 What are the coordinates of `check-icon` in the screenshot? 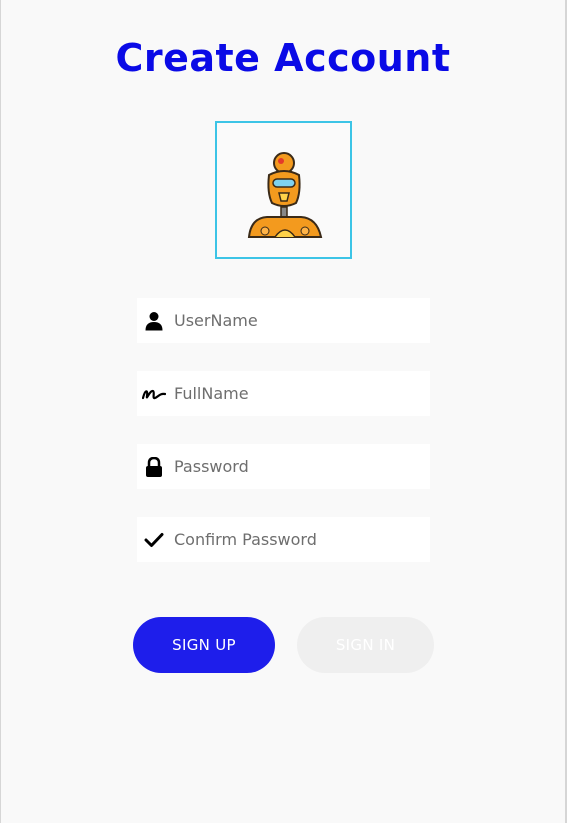 It's located at (154, 539).